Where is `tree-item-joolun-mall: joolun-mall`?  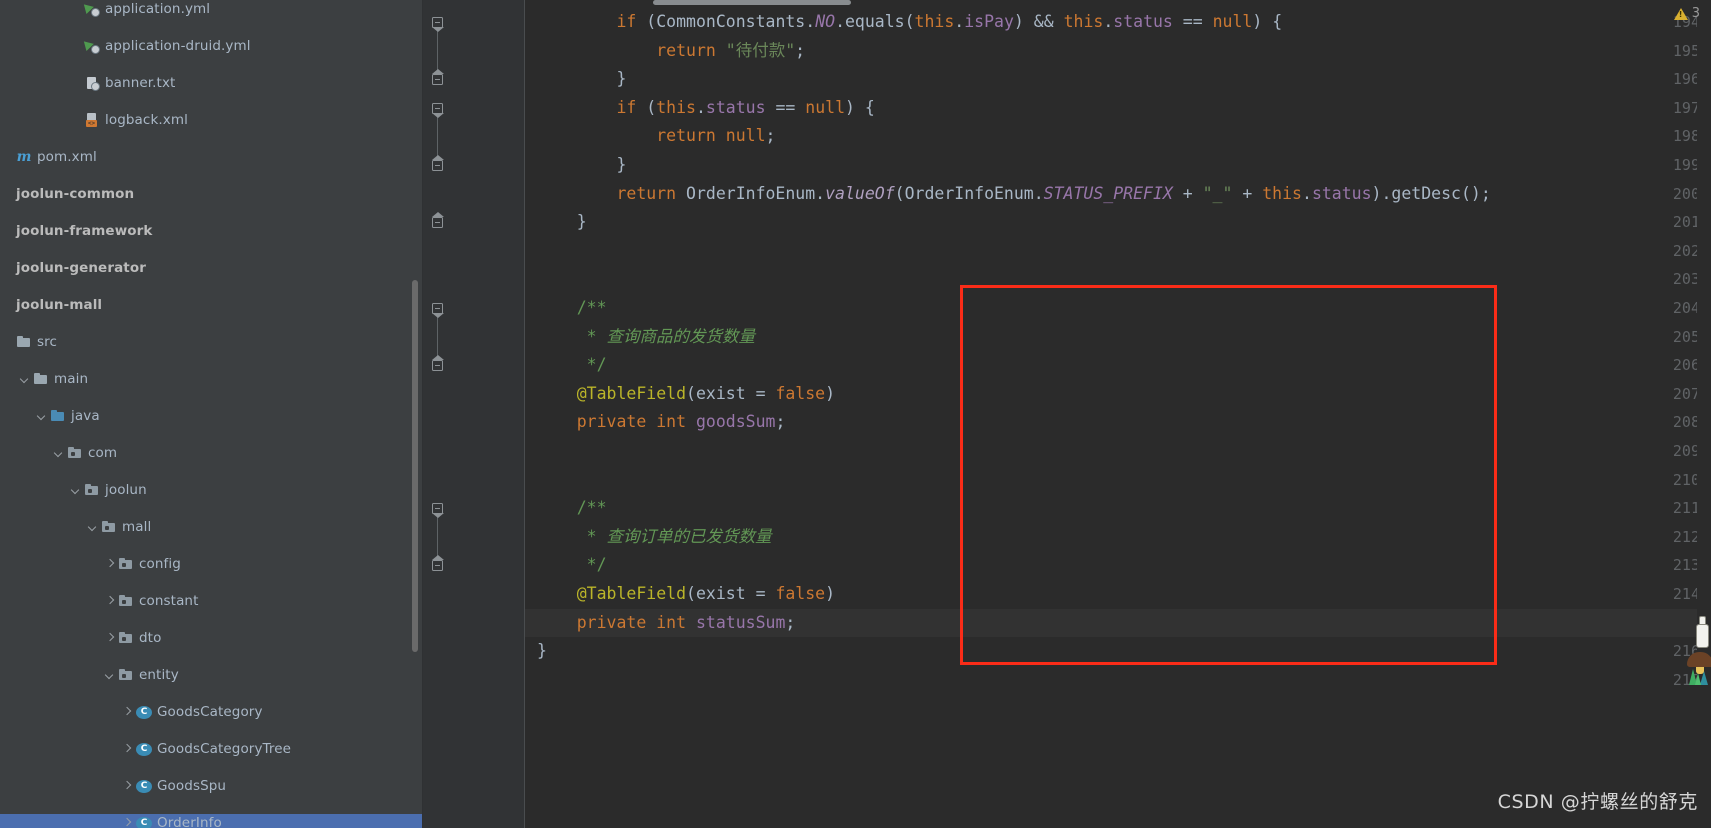
tree-item-joolun-mall: joolun-mall is located at coordinates (211, 305).